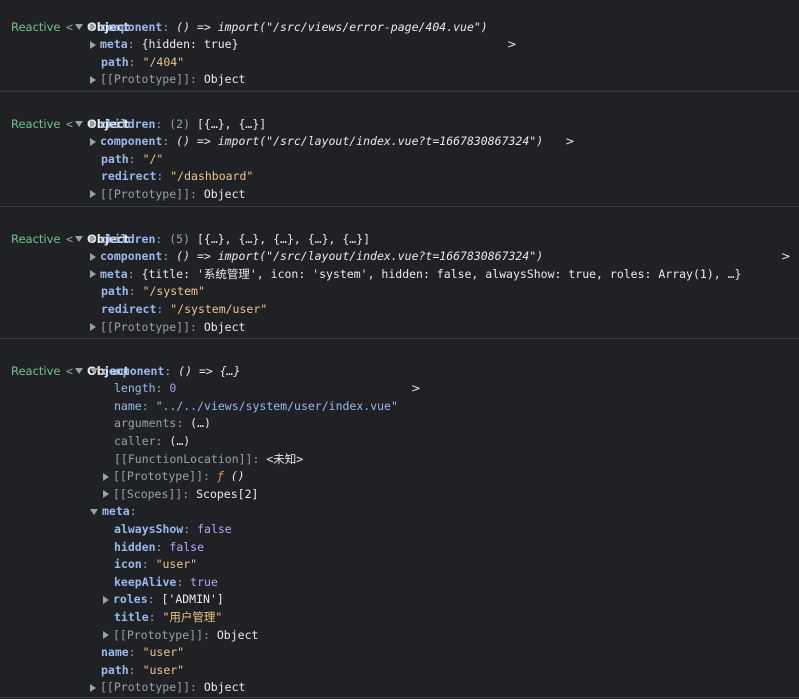 This screenshot has height=699, width=799. Describe the element at coordinates (143, 669) in the screenshot. I see `prop-path: path: "user"` at that location.